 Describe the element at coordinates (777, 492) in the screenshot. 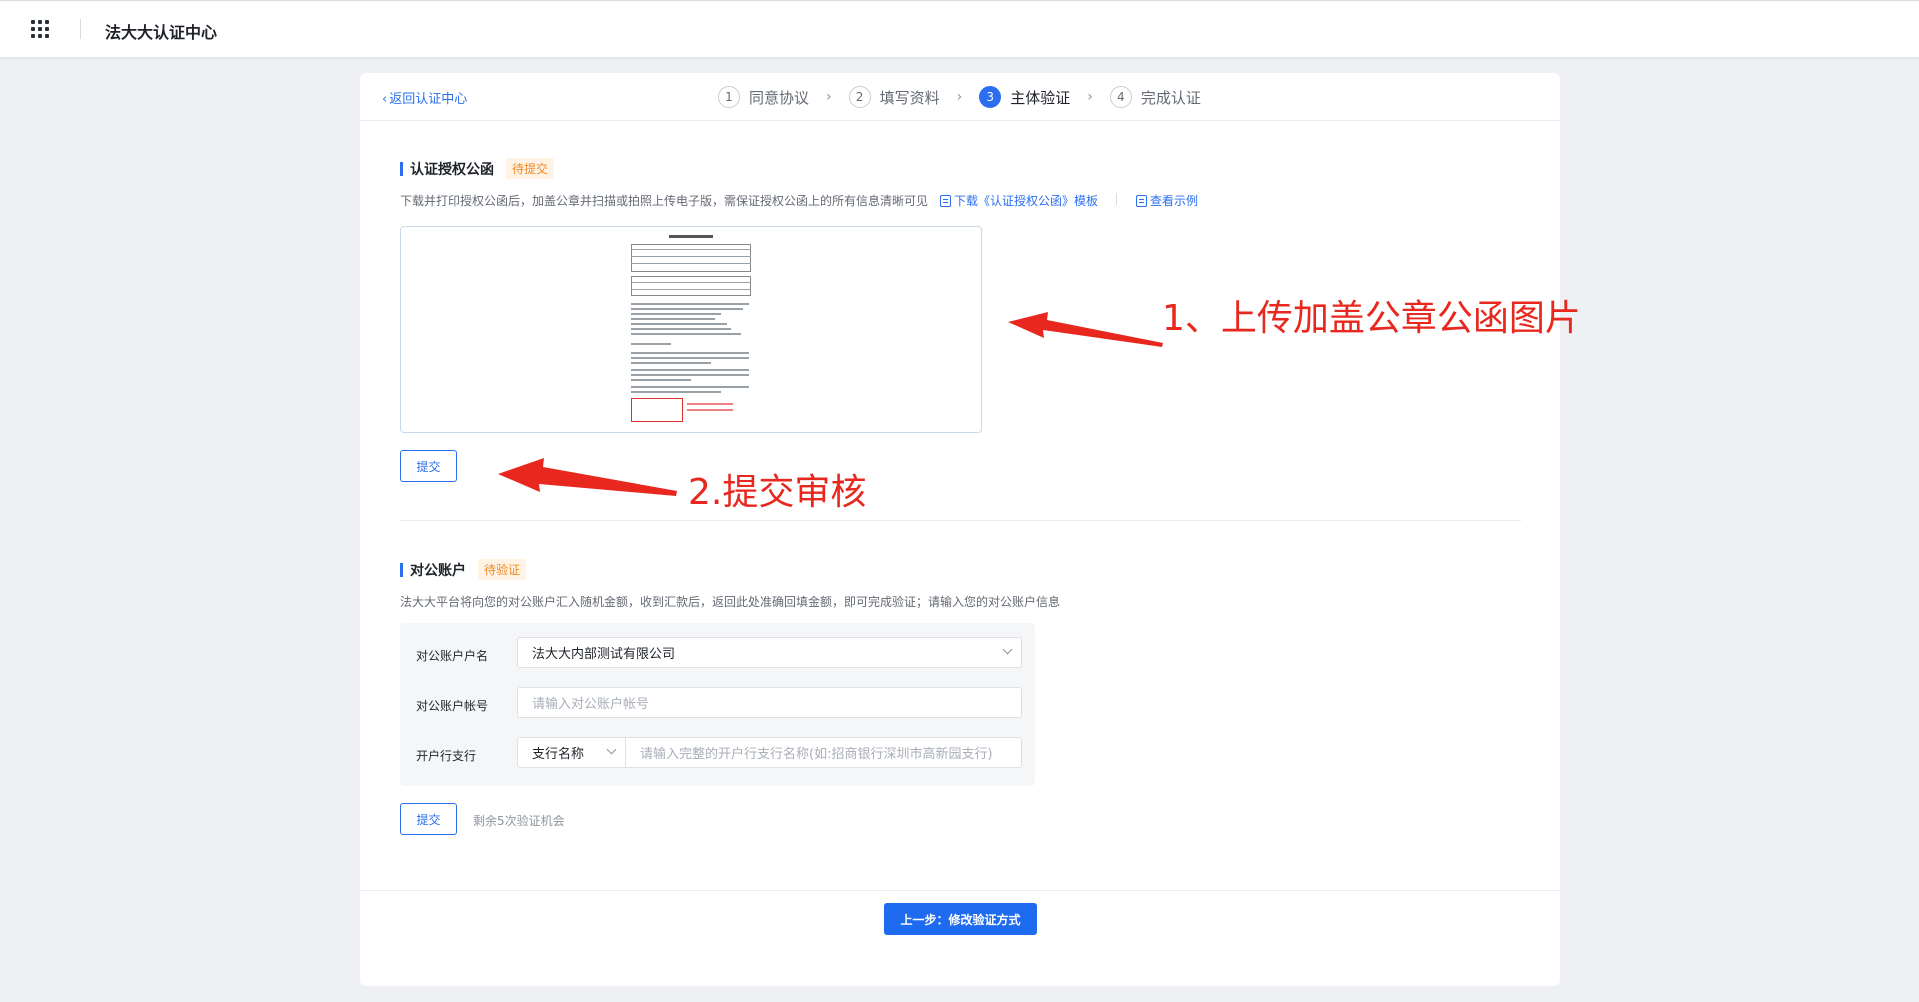

I see `submit-annotation: 2.提交审核` at that location.